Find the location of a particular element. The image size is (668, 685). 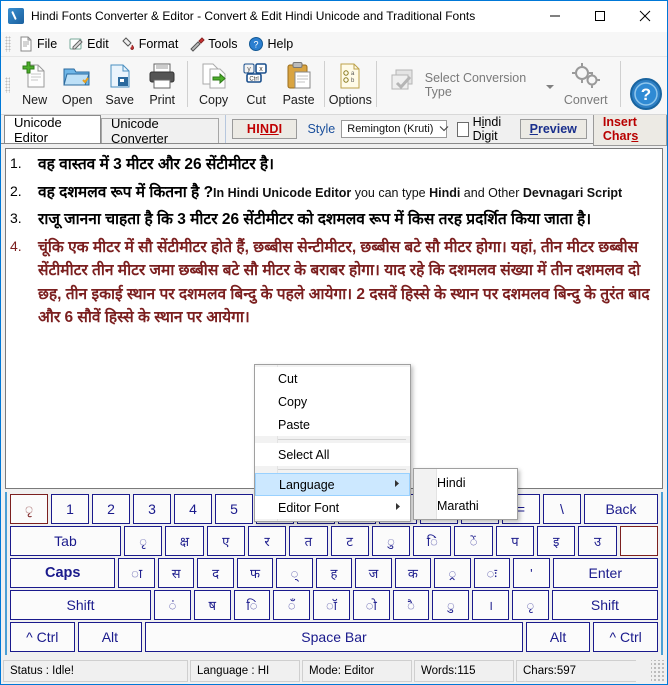

key-ं: ं is located at coordinates (172, 605).